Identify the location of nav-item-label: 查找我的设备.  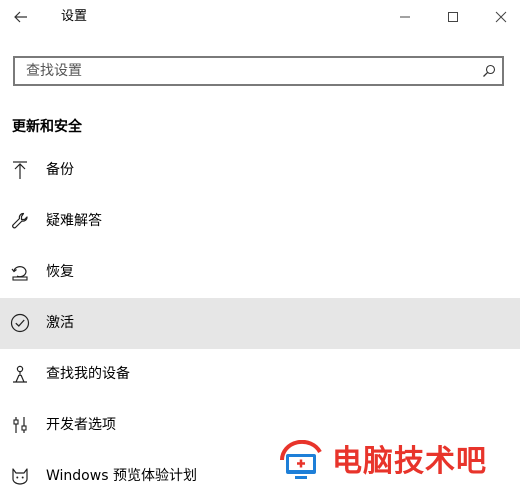
(88, 374).